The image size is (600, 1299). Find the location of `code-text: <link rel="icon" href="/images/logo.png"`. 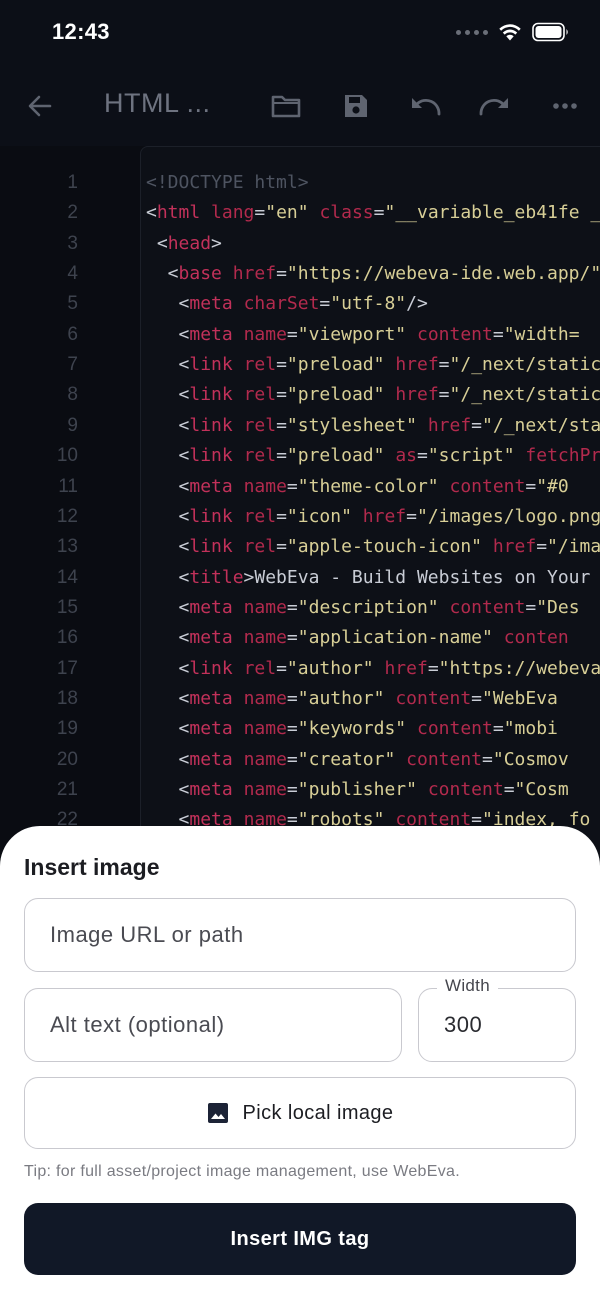

code-text: <link rel="icon" href="/images/logo.png" is located at coordinates (373, 517).